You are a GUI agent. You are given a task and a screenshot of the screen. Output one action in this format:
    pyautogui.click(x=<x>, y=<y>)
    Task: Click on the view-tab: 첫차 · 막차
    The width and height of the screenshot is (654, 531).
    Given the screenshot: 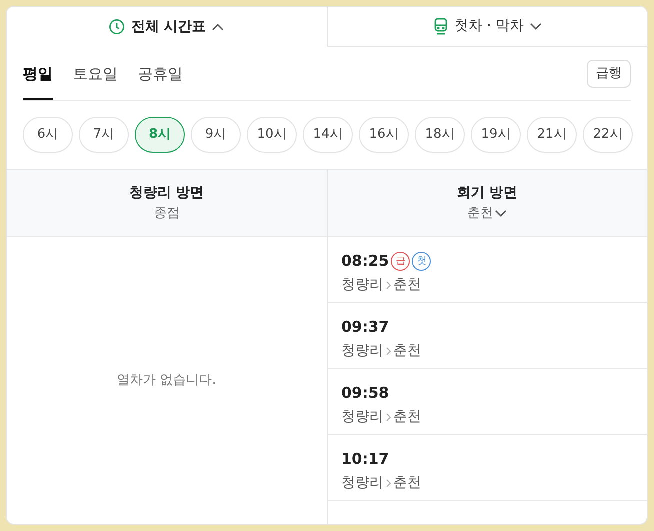 What is the action you would take?
    pyautogui.click(x=486, y=27)
    